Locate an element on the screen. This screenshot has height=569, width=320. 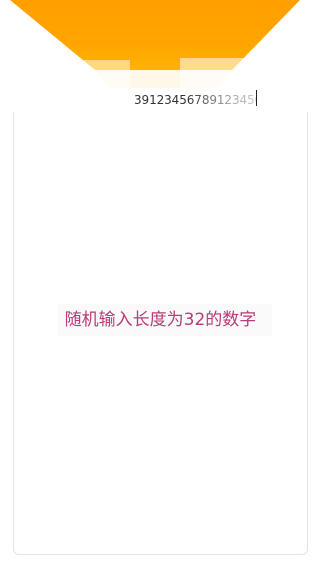
text-cursor is located at coordinates (256, 98).